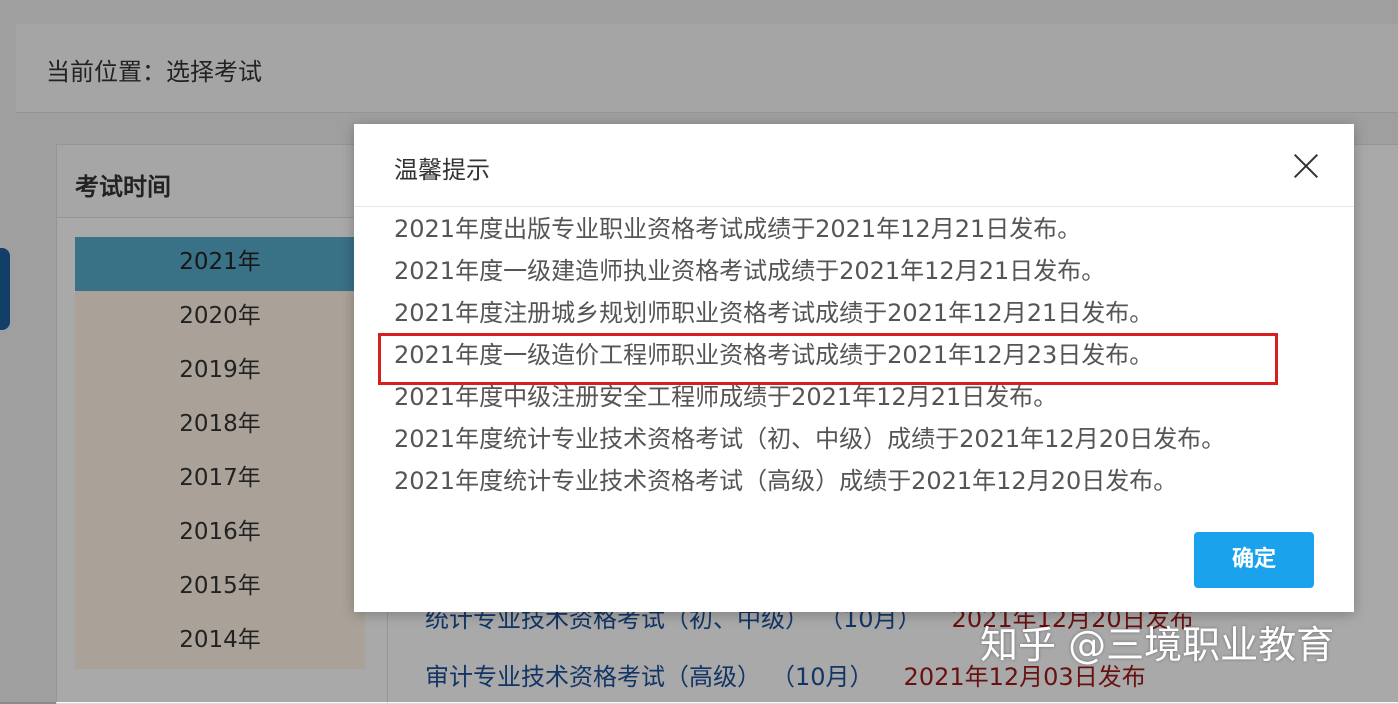  What do you see at coordinates (442, 170) in the screenshot?
I see `dialog-title: 温馨提示` at bounding box center [442, 170].